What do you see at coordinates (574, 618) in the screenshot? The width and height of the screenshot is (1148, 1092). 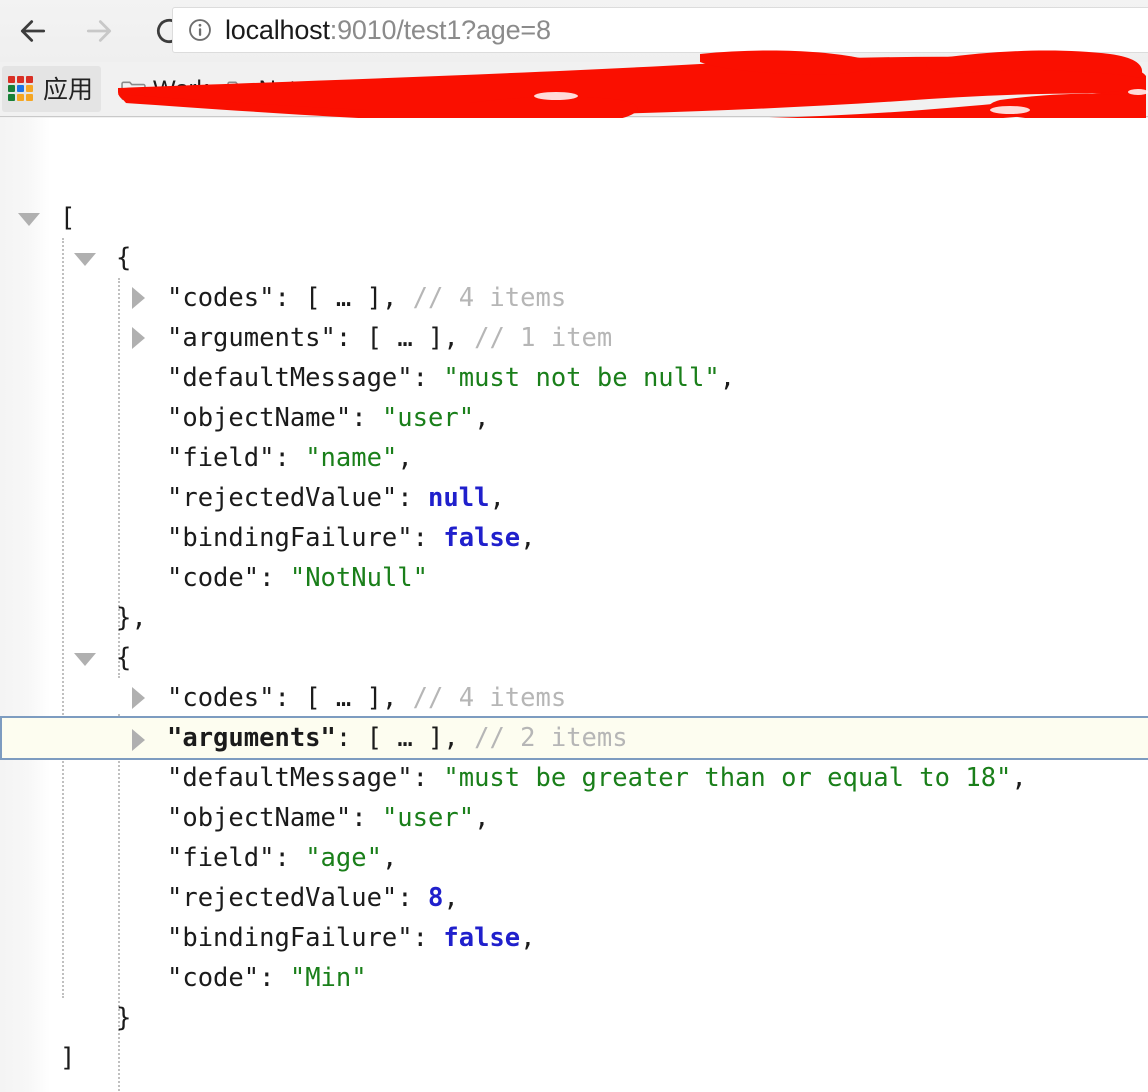 I see `json-line: },` at bounding box center [574, 618].